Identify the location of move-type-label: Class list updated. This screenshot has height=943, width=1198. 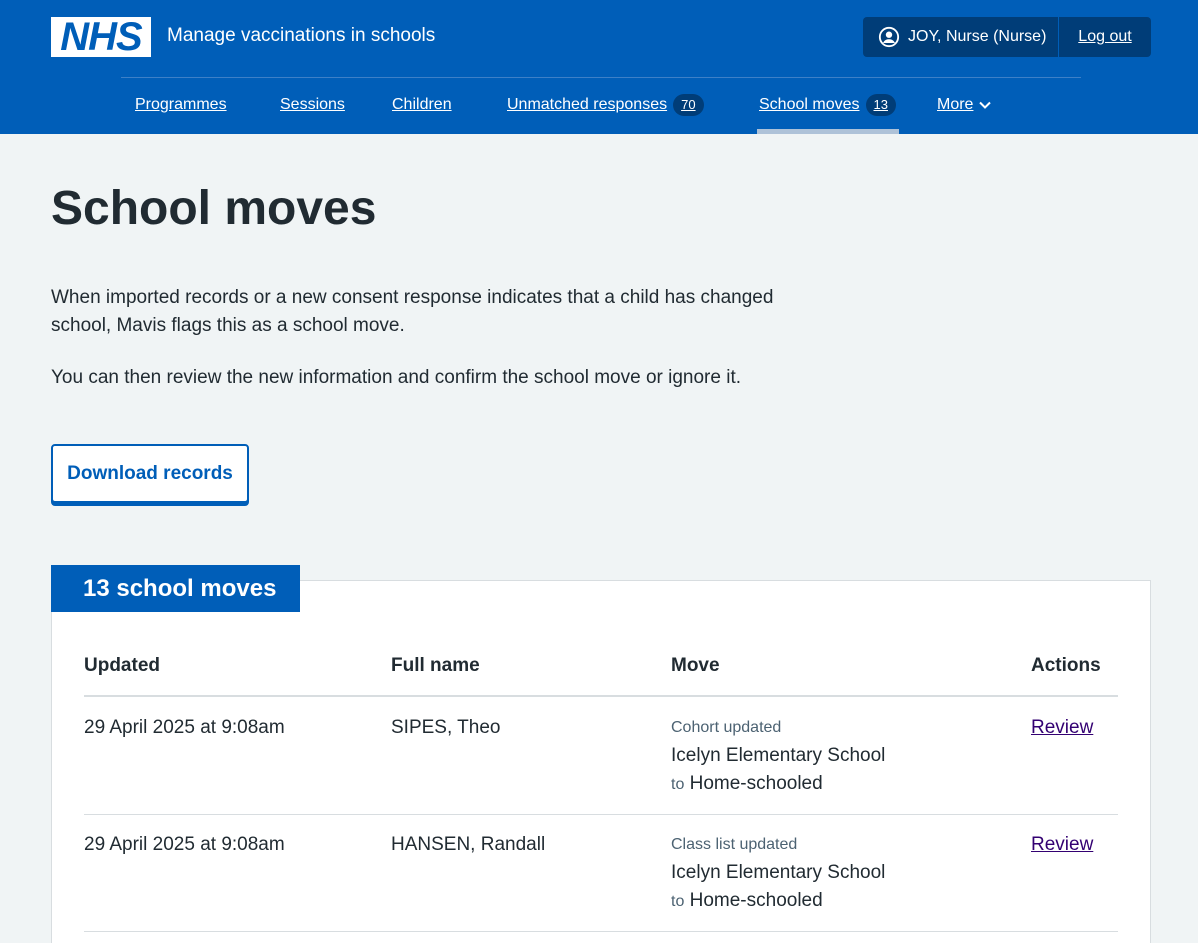
(734, 844).